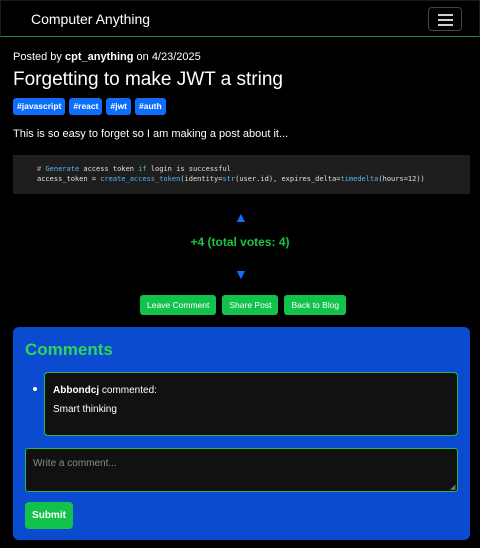  What do you see at coordinates (315, 305) in the screenshot?
I see `back-to-blog-button: Back to Blog` at bounding box center [315, 305].